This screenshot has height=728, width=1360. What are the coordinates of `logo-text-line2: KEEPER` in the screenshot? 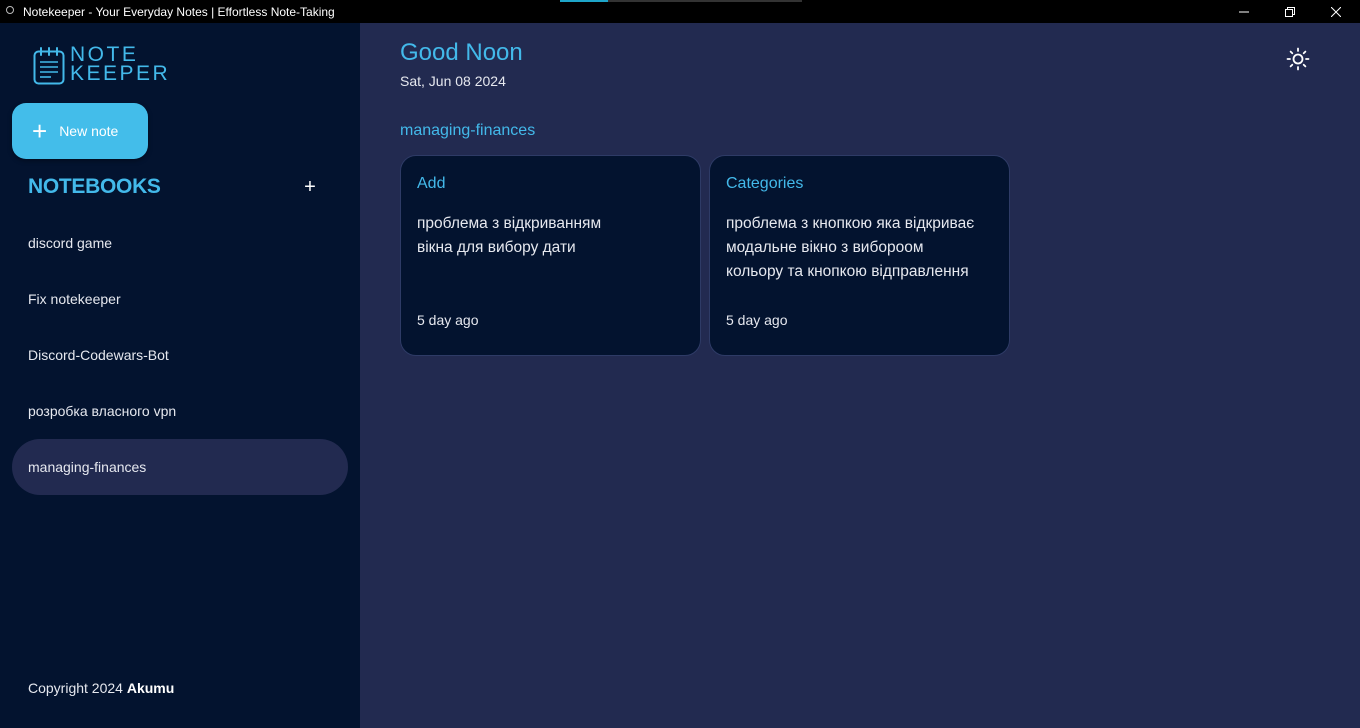 It's located at (120, 73).